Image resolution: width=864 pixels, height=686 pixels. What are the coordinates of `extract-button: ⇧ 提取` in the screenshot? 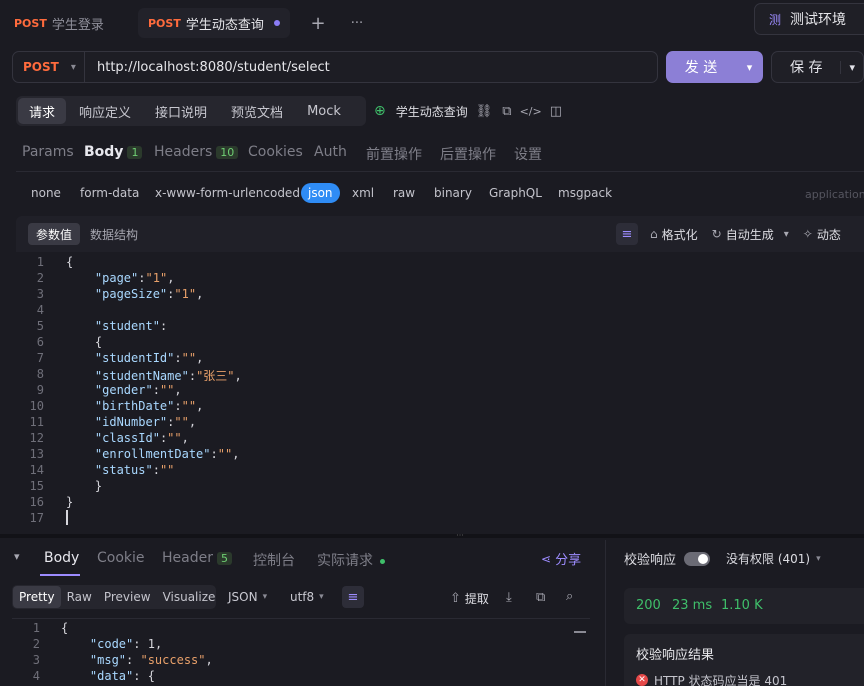 It's located at (469, 598).